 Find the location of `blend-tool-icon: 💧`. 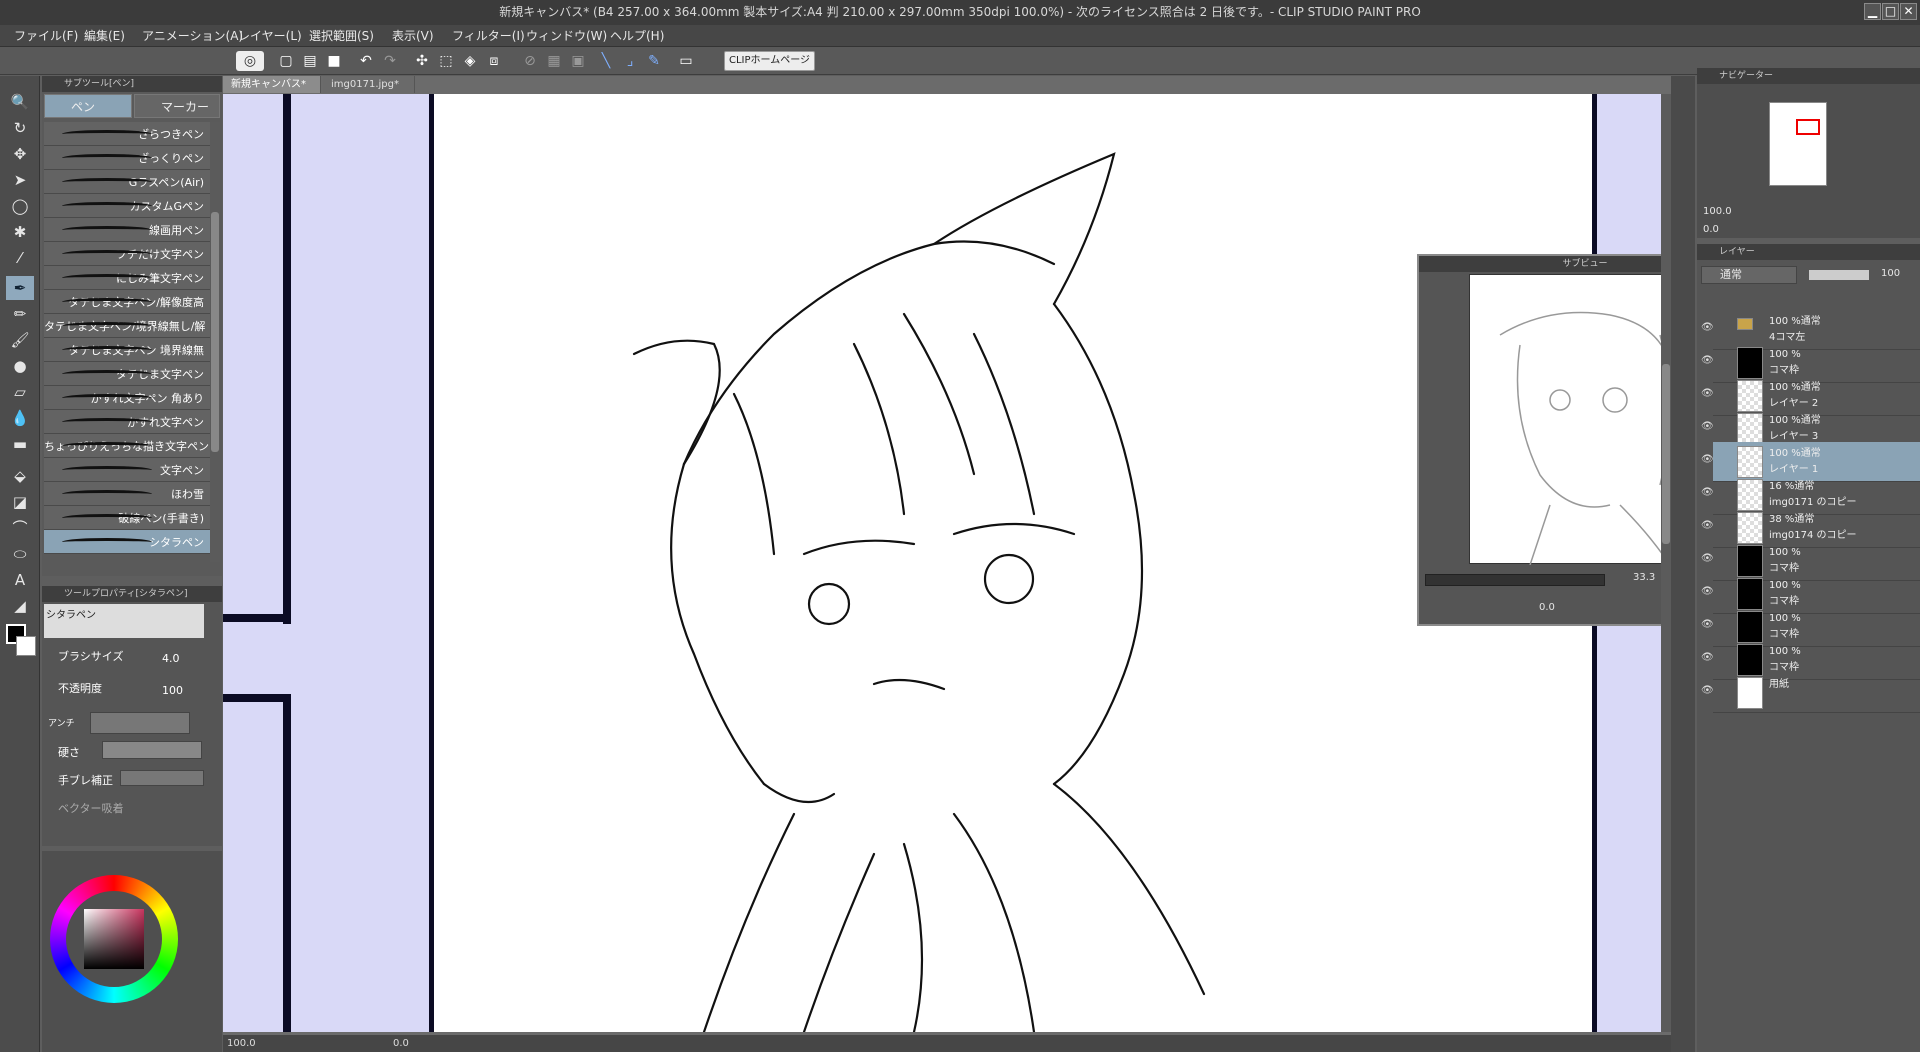

blend-tool-icon: 💧 is located at coordinates (20, 418).